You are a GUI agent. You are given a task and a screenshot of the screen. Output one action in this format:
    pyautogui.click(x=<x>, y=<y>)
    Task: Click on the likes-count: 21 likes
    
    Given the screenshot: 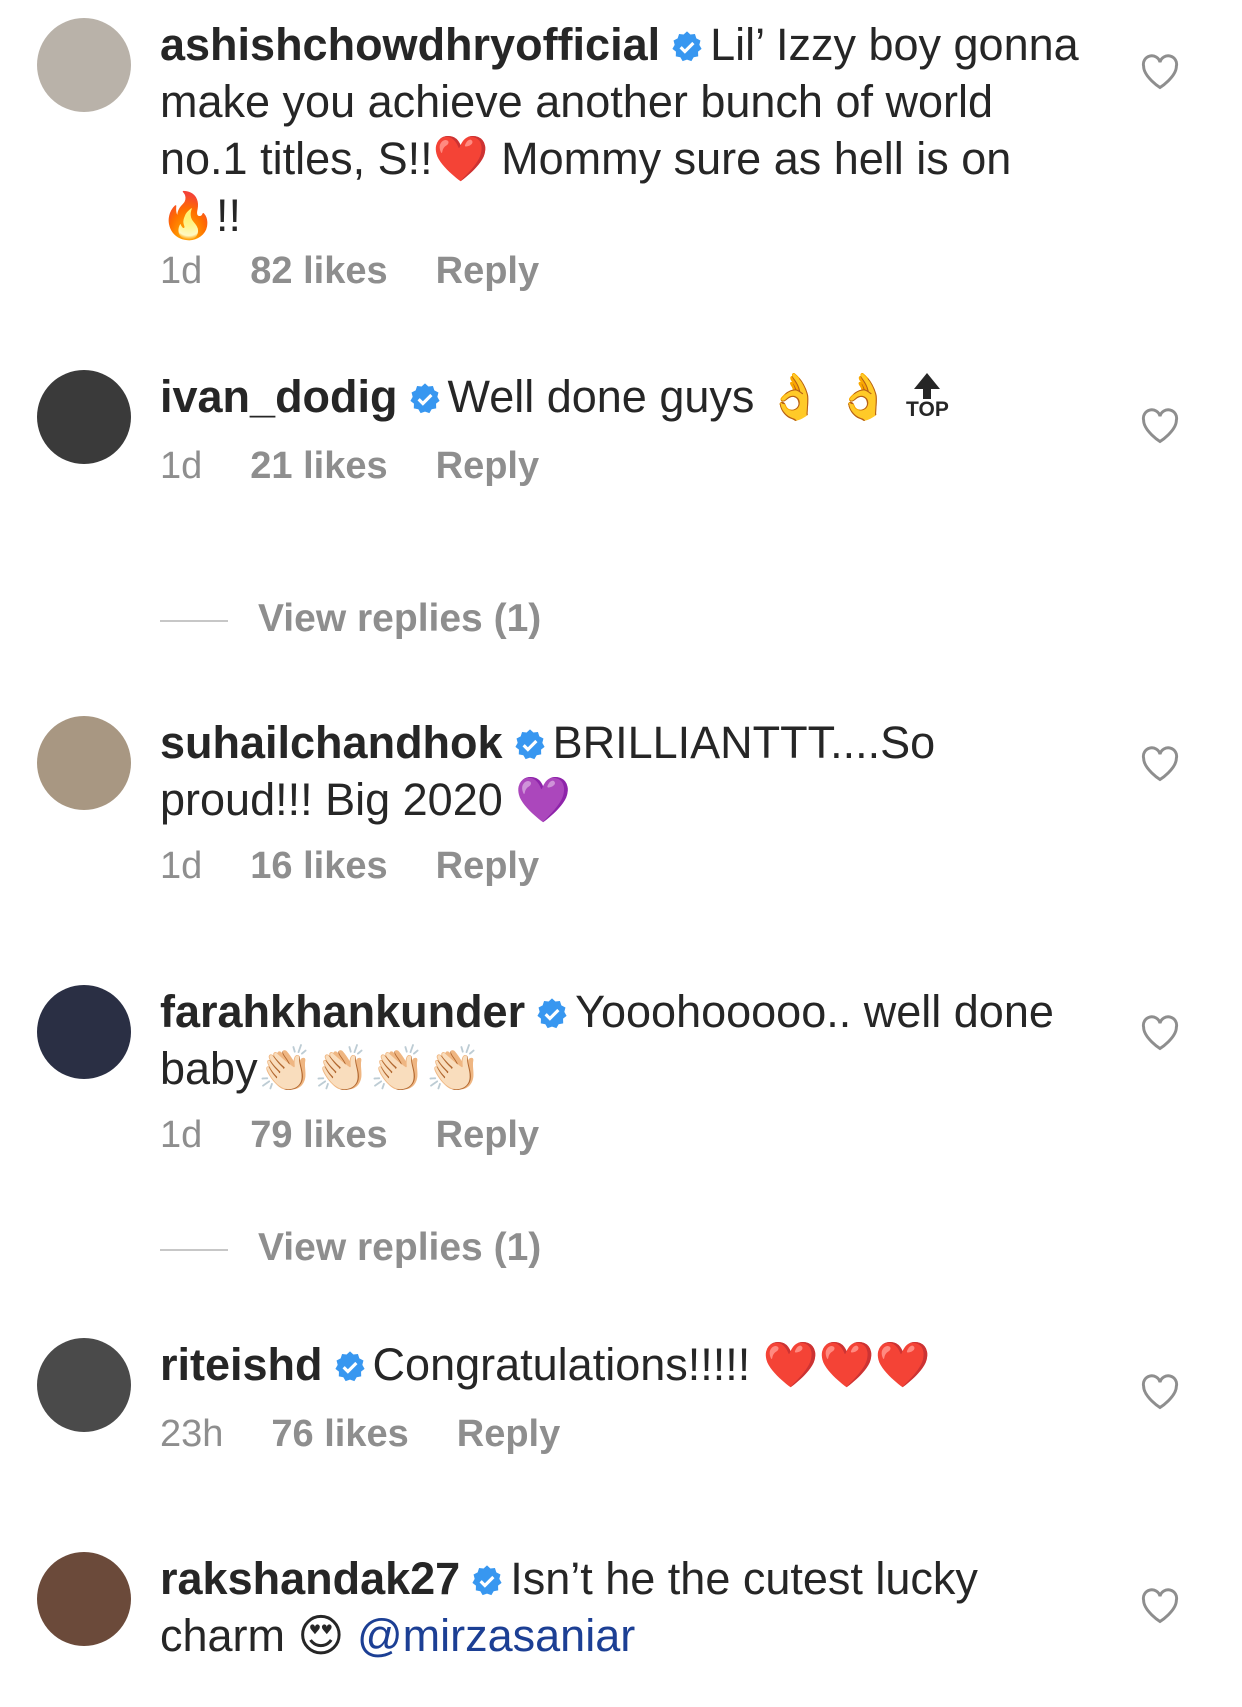 What is the action you would take?
    pyautogui.click(x=318, y=466)
    